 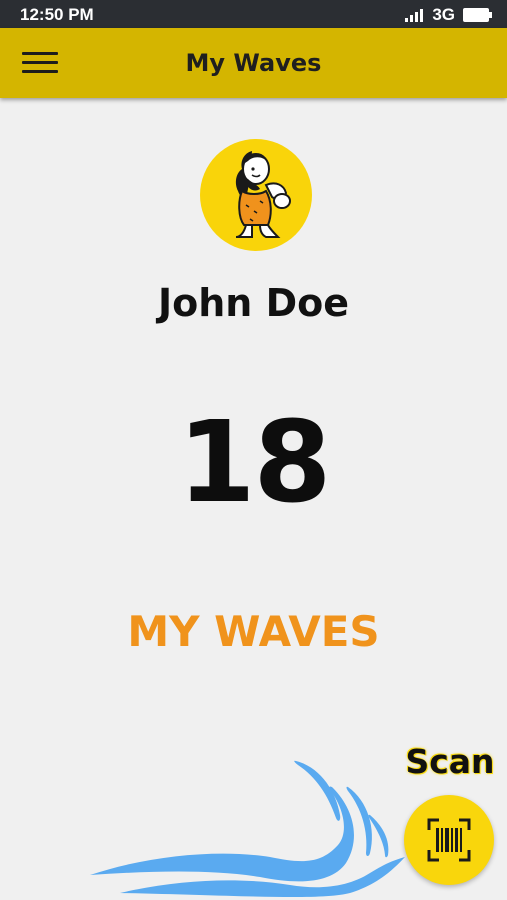 I want to click on status-time: 12:50 PM, so click(x=57, y=14).